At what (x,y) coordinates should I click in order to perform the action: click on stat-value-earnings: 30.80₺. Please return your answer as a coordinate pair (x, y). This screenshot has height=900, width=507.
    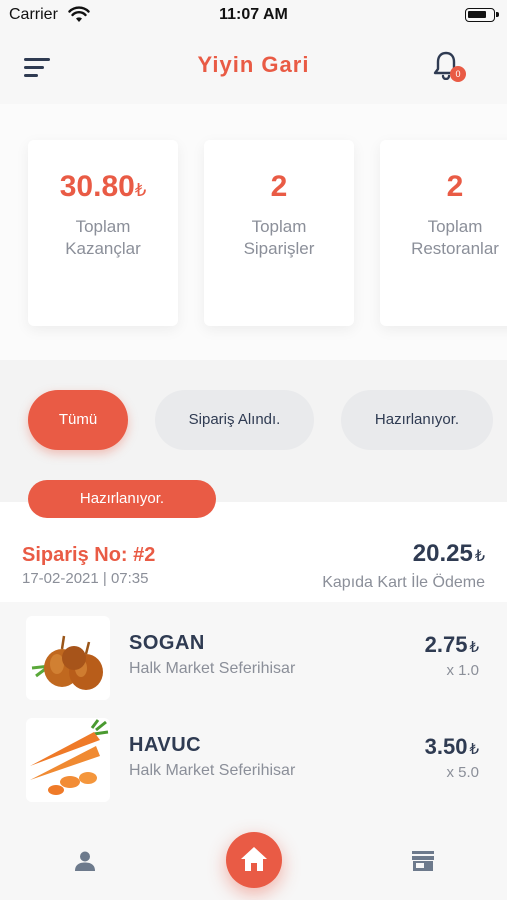
    Looking at the image, I should click on (103, 187).